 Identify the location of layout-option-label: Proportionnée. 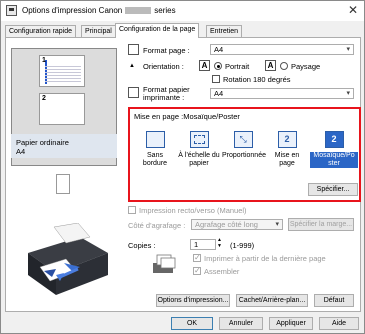
(244, 155).